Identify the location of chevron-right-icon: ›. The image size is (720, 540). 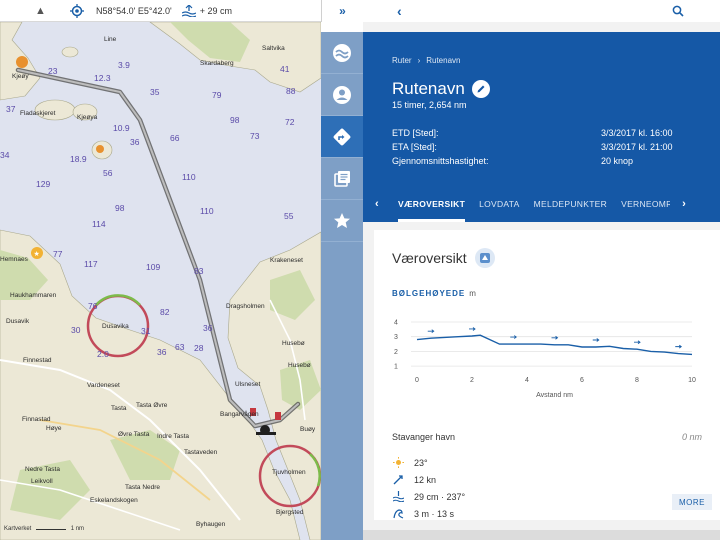
(684, 204).